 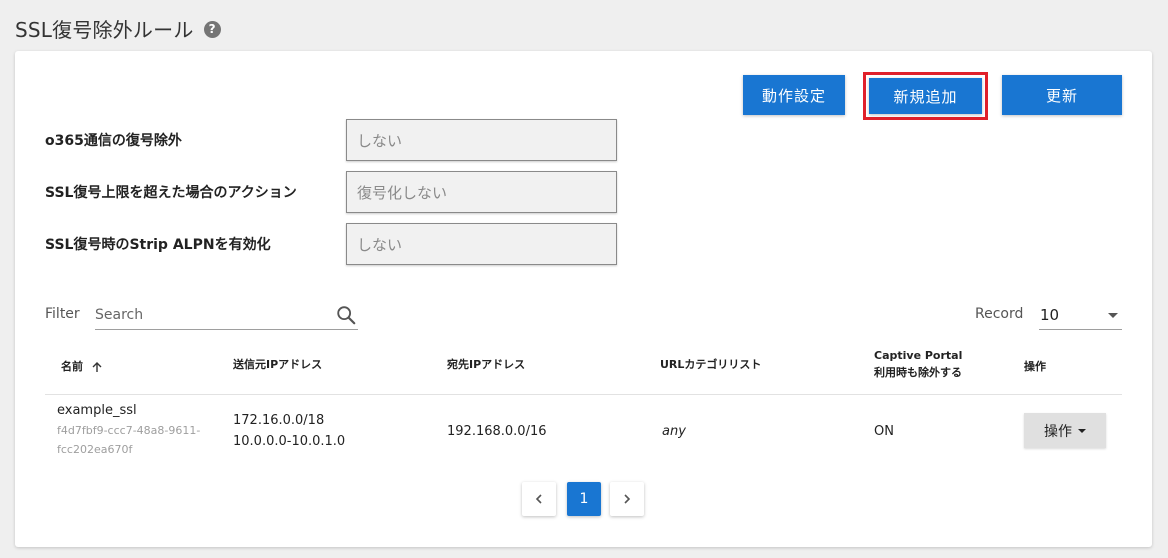 I want to click on source-ip-1: 172.16.0.0/18, so click(x=279, y=420).